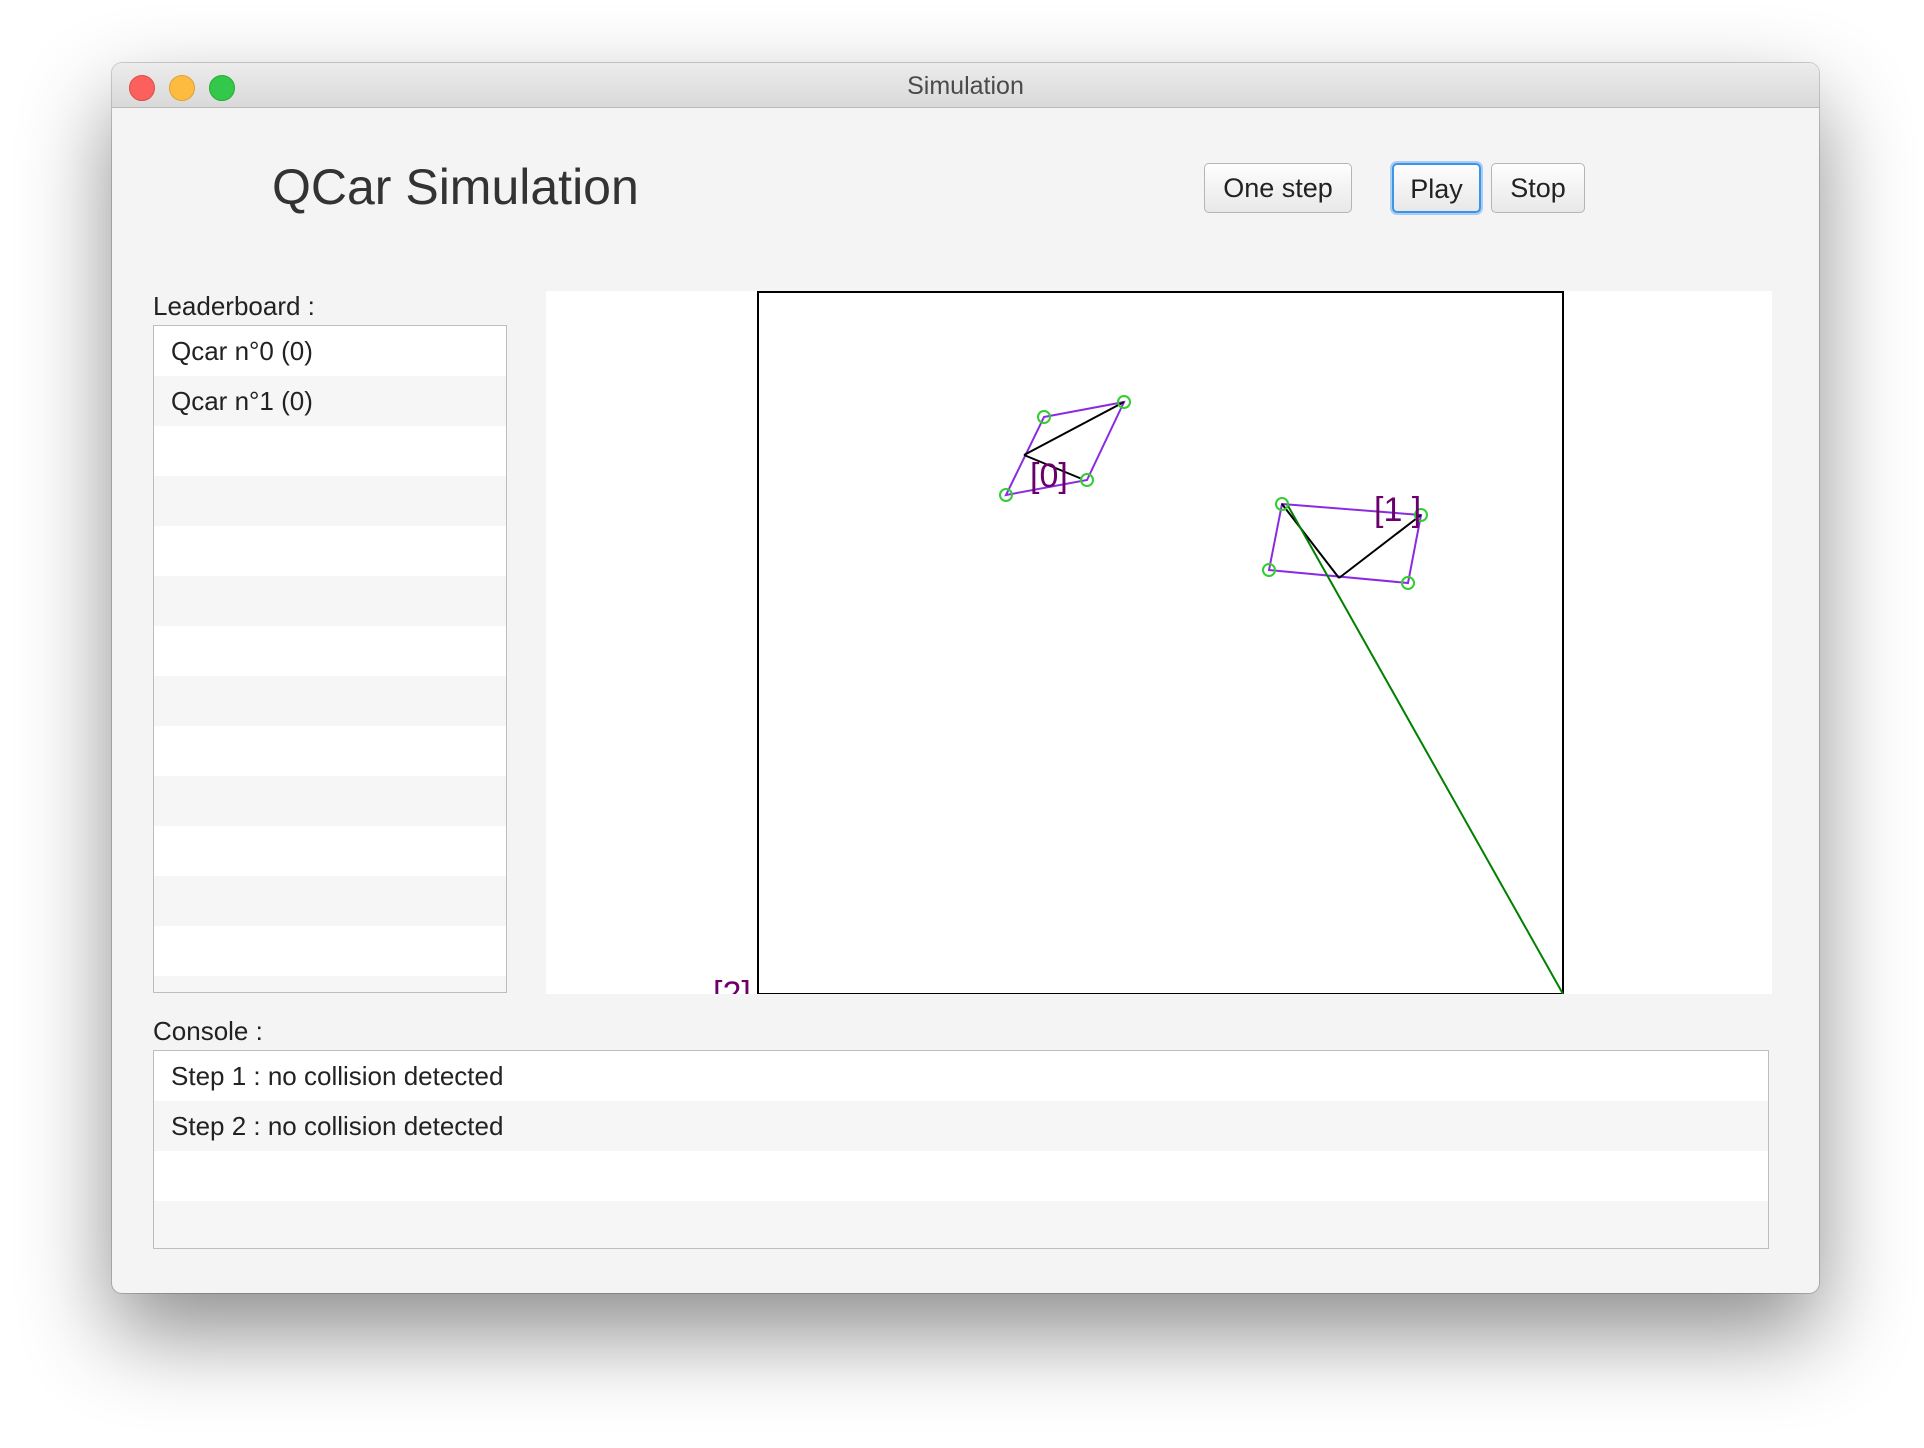 The width and height of the screenshot is (1924, 1448). Describe the element at coordinates (1397, 510) in the screenshot. I see `car-label: [1 ]` at that location.